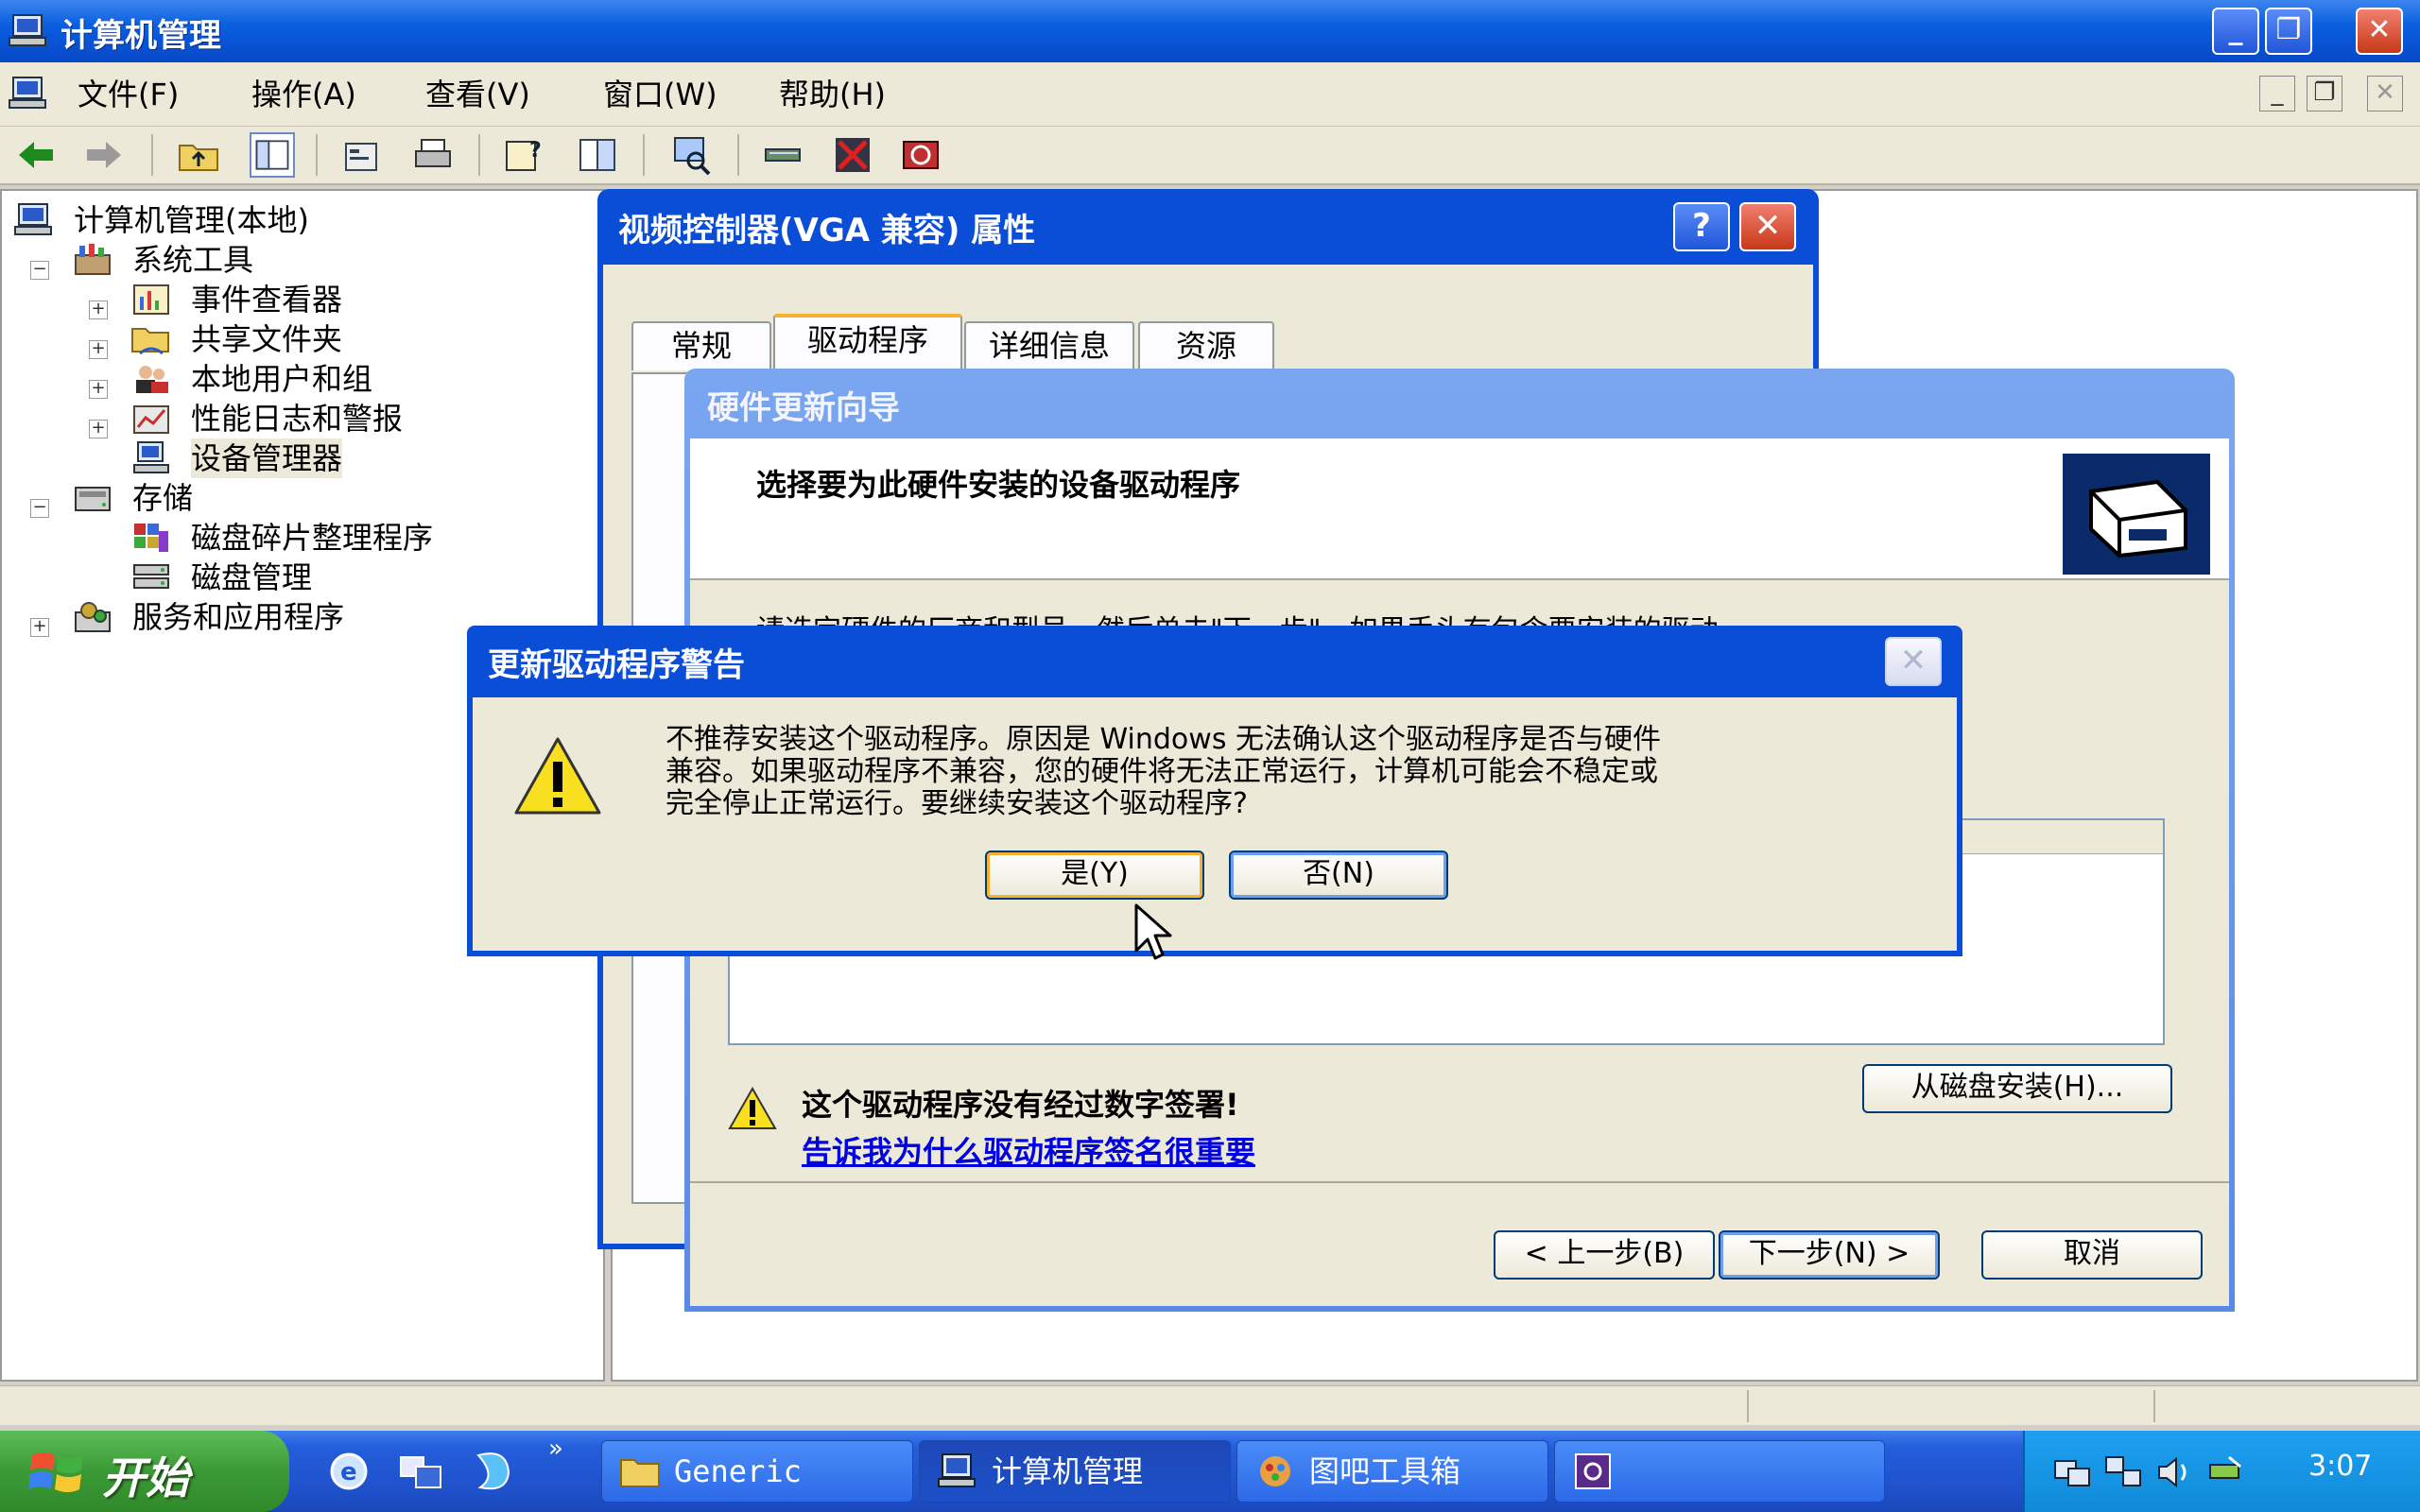 This screenshot has width=2420, height=1512. I want to click on properties-icon, so click(361, 155).